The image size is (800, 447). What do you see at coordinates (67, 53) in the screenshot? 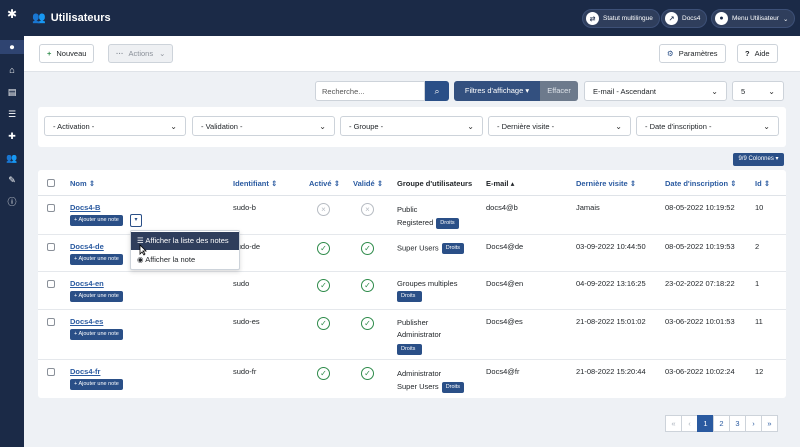
I see `new-button: + Nouveau` at bounding box center [67, 53].